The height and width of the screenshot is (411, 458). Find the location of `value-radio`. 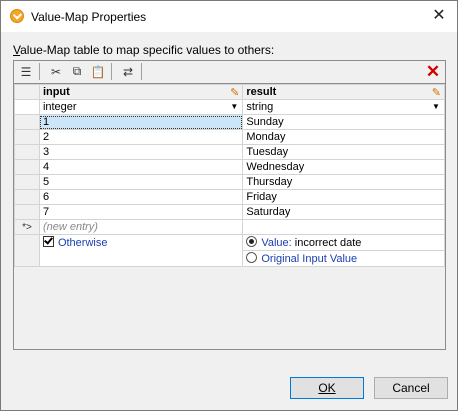

value-radio is located at coordinates (252, 241).